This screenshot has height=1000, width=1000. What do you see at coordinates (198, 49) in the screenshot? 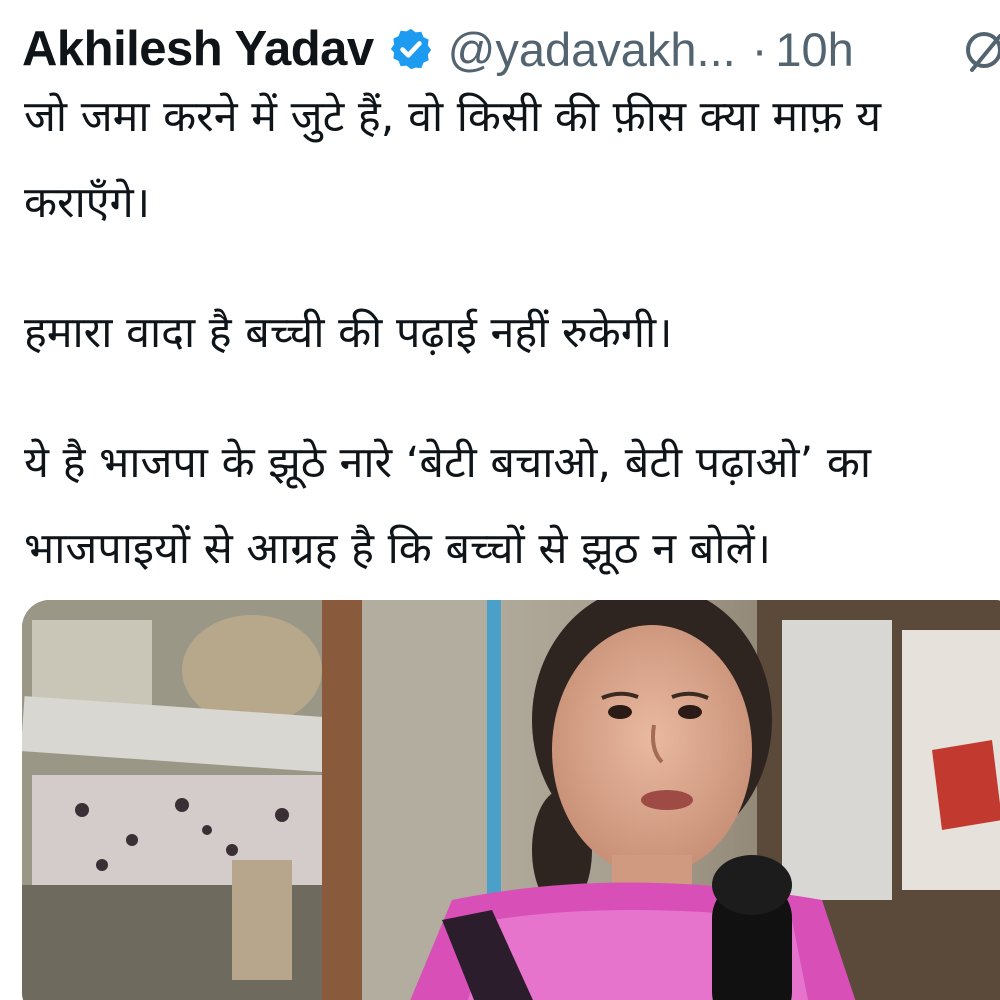
I see `author-name: Akhilesh Yadav` at bounding box center [198, 49].